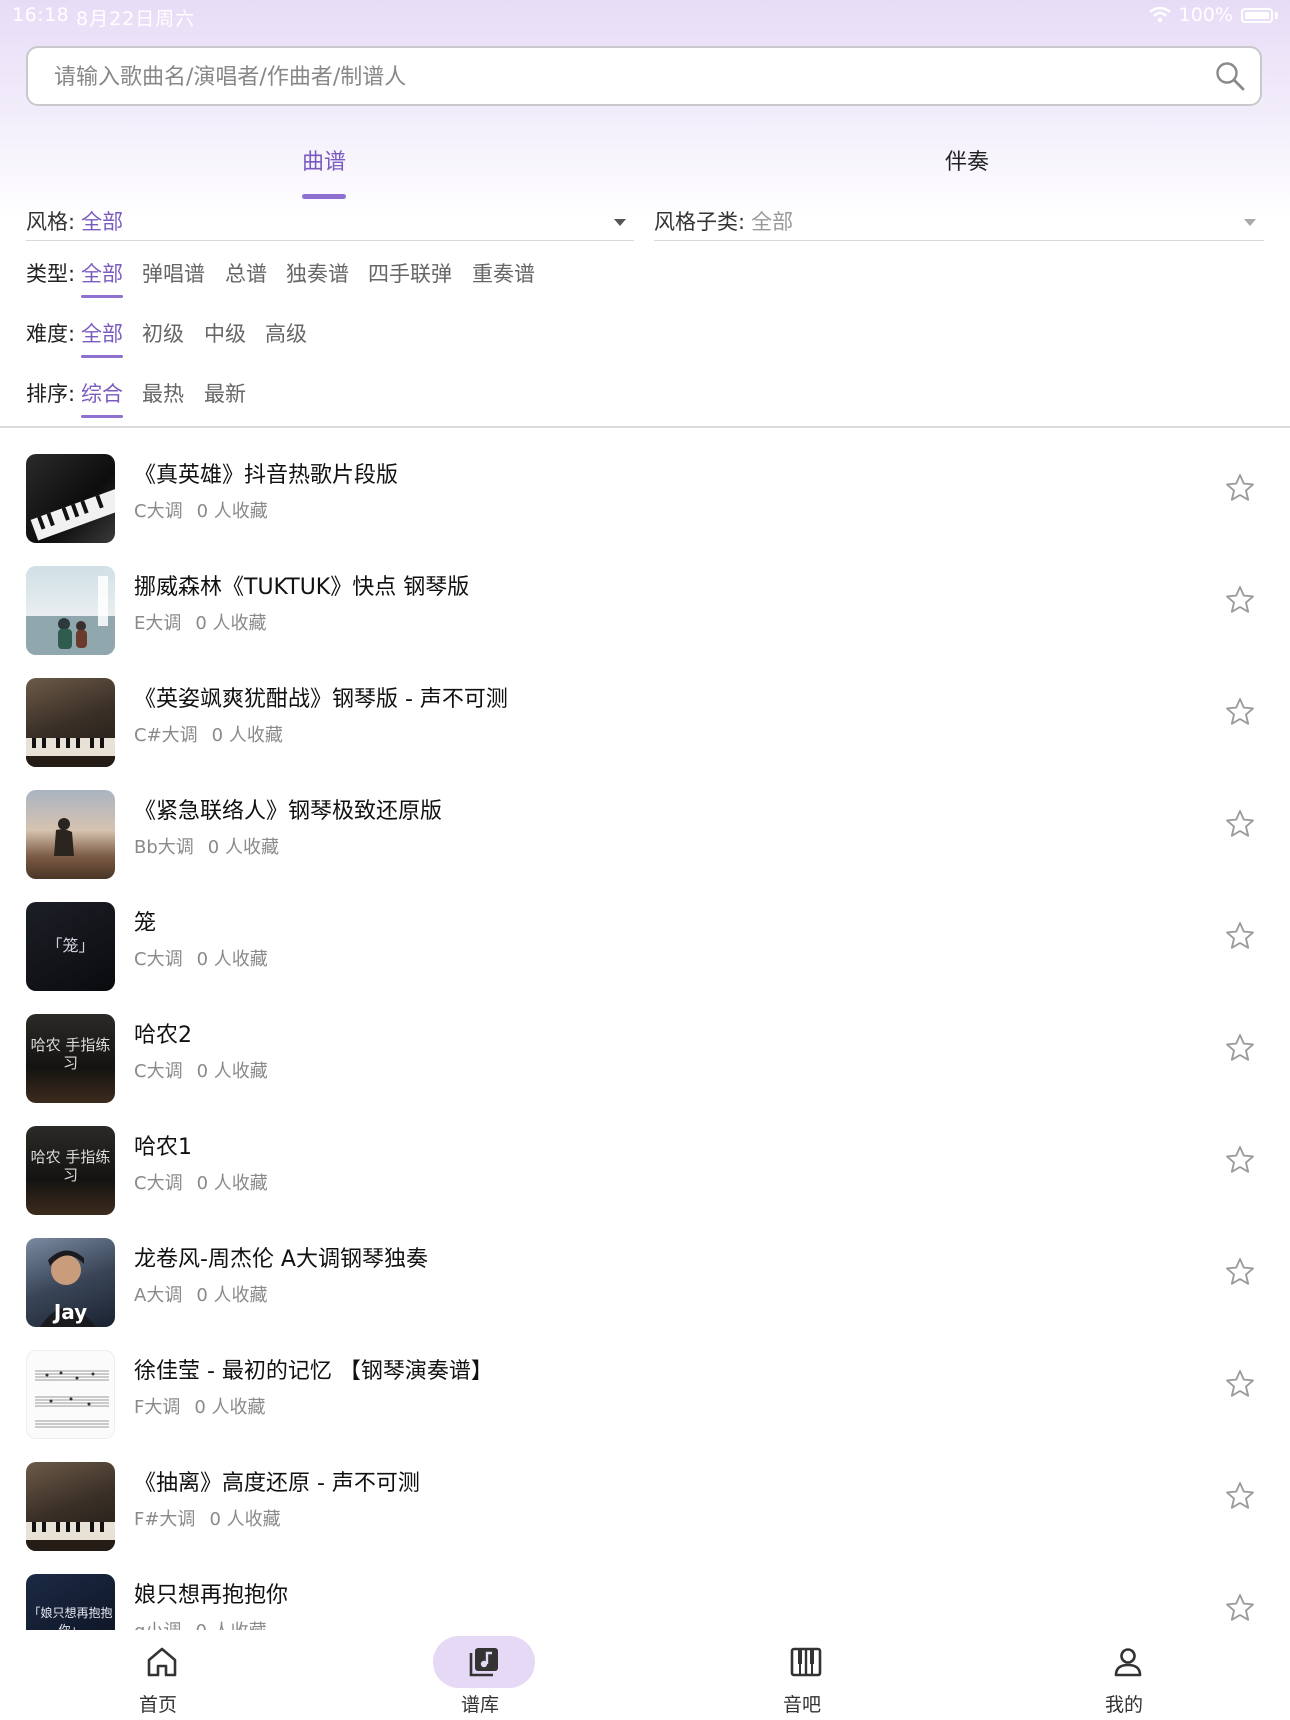 The height and width of the screenshot is (1720, 1290). Describe the element at coordinates (164, 847) in the screenshot. I see `song-key: Bb大调` at that location.